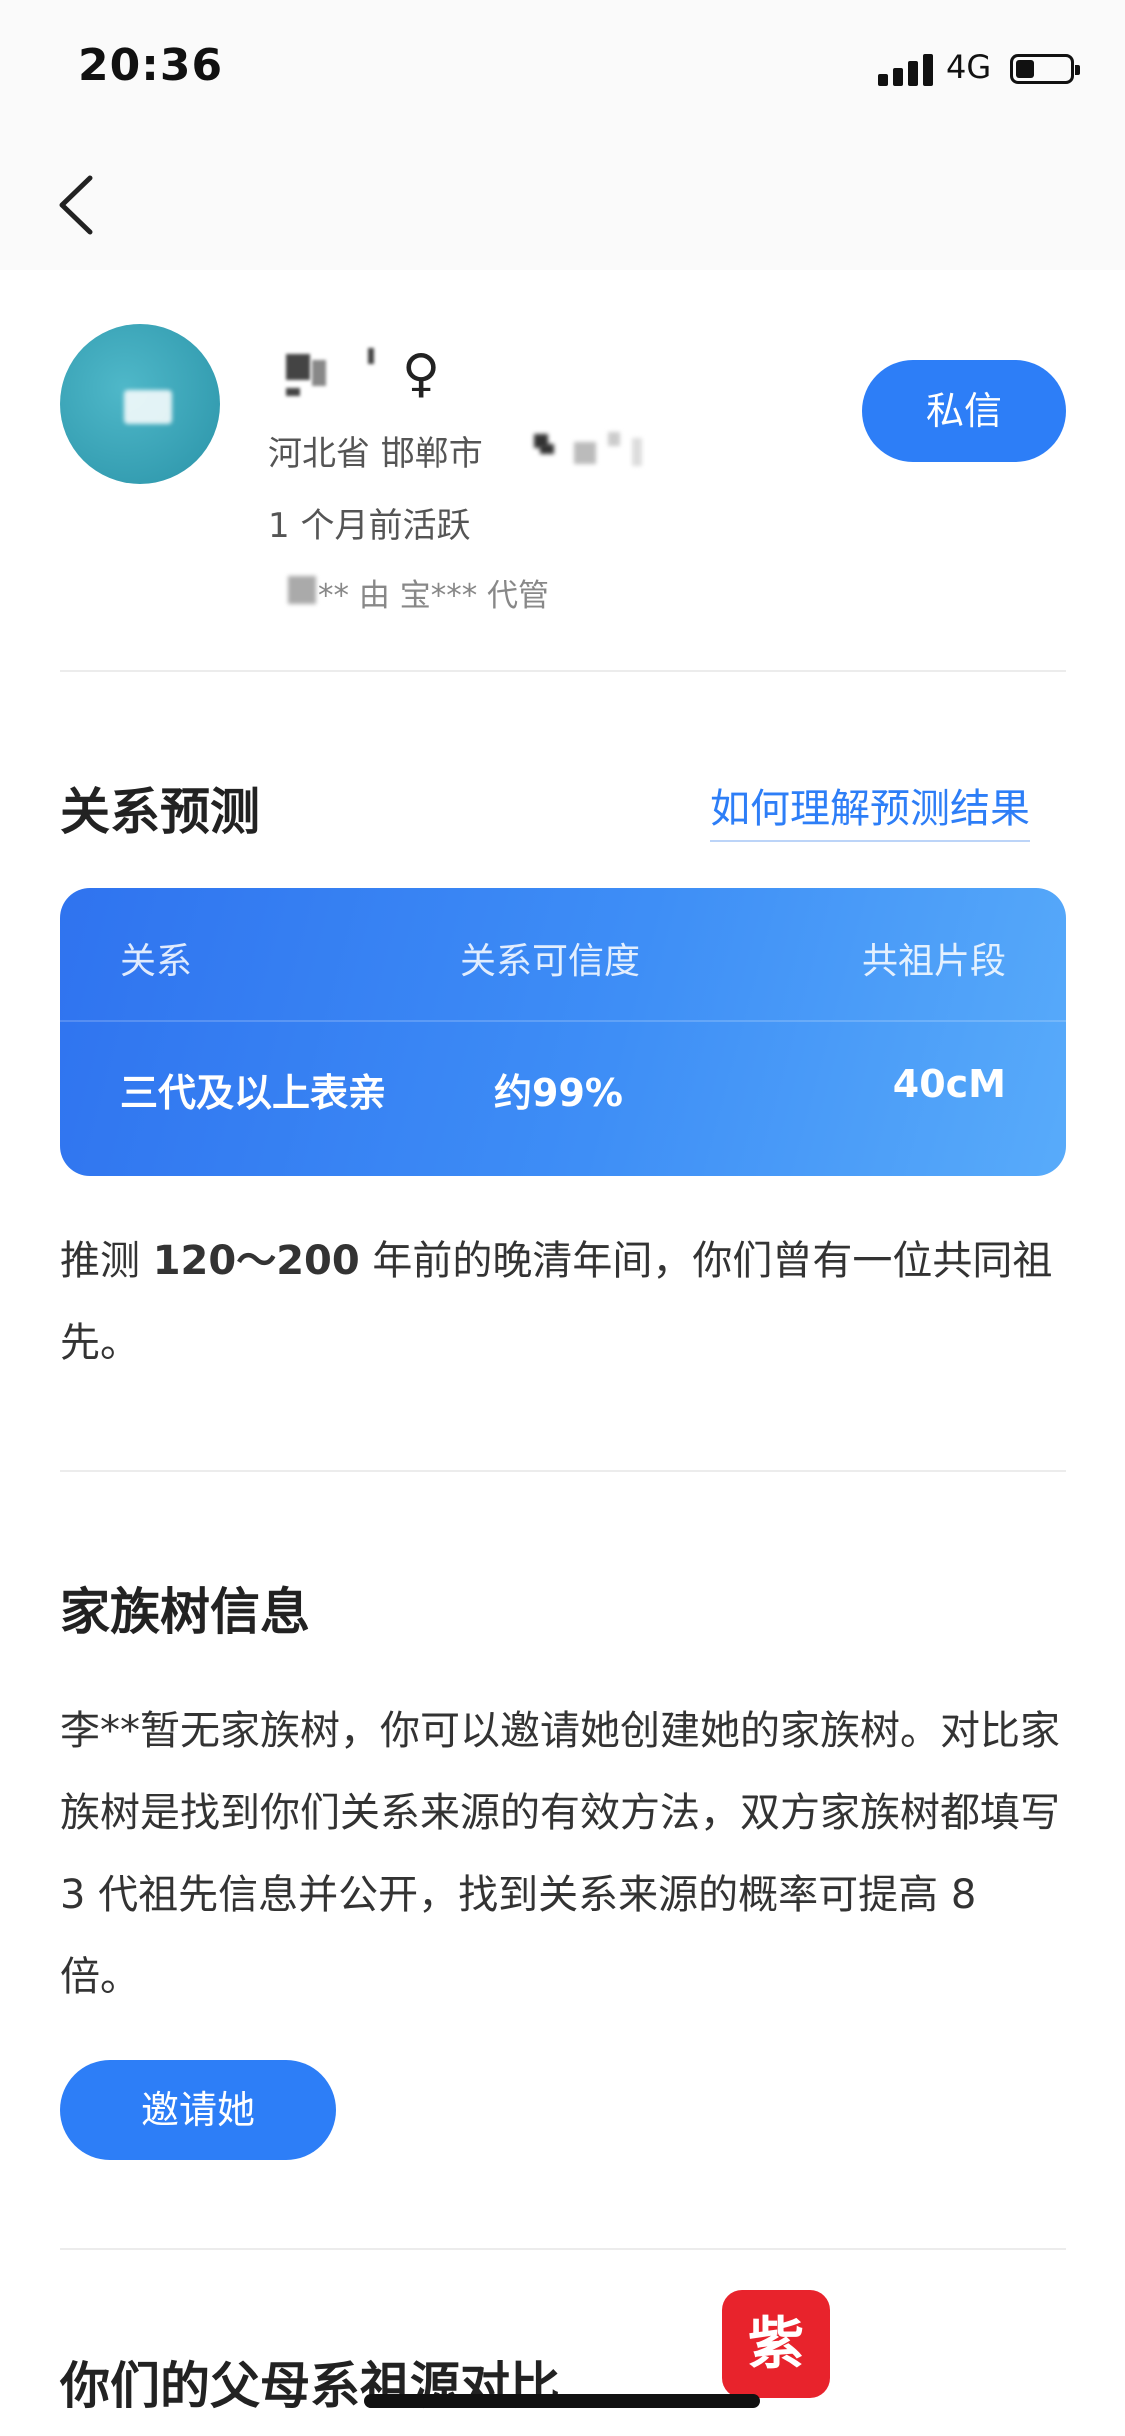 The image size is (1125, 2436). Describe the element at coordinates (80, 205) in the screenshot. I see `chevron-left-icon` at that location.